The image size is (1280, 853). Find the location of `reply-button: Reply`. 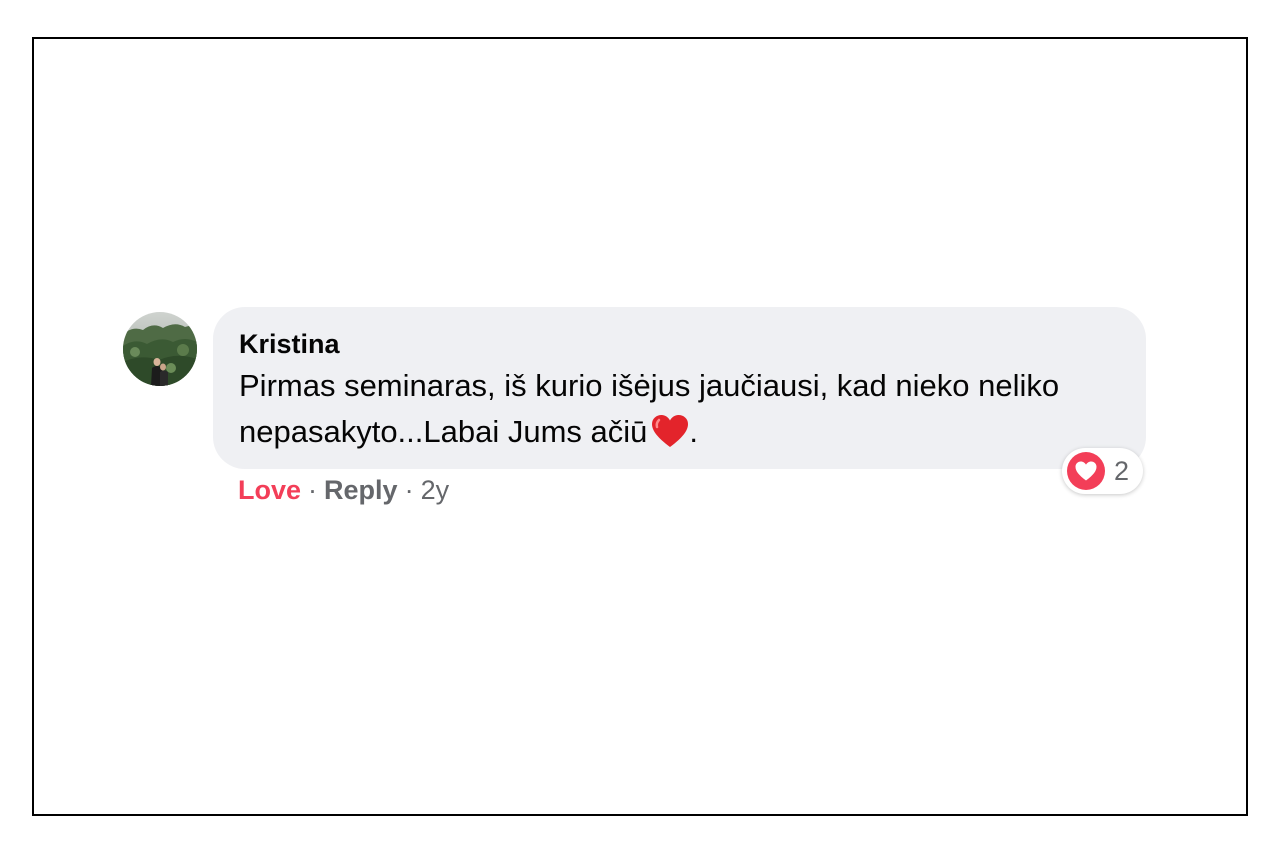

reply-button: Reply is located at coordinates (361, 490).